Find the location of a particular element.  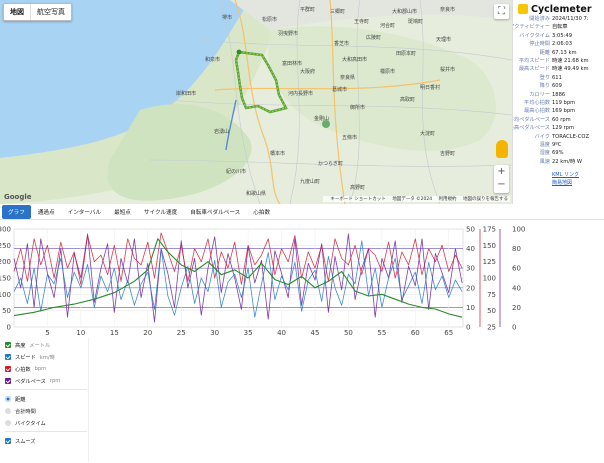

stat-label: 最高スピード is located at coordinates (534, 69).